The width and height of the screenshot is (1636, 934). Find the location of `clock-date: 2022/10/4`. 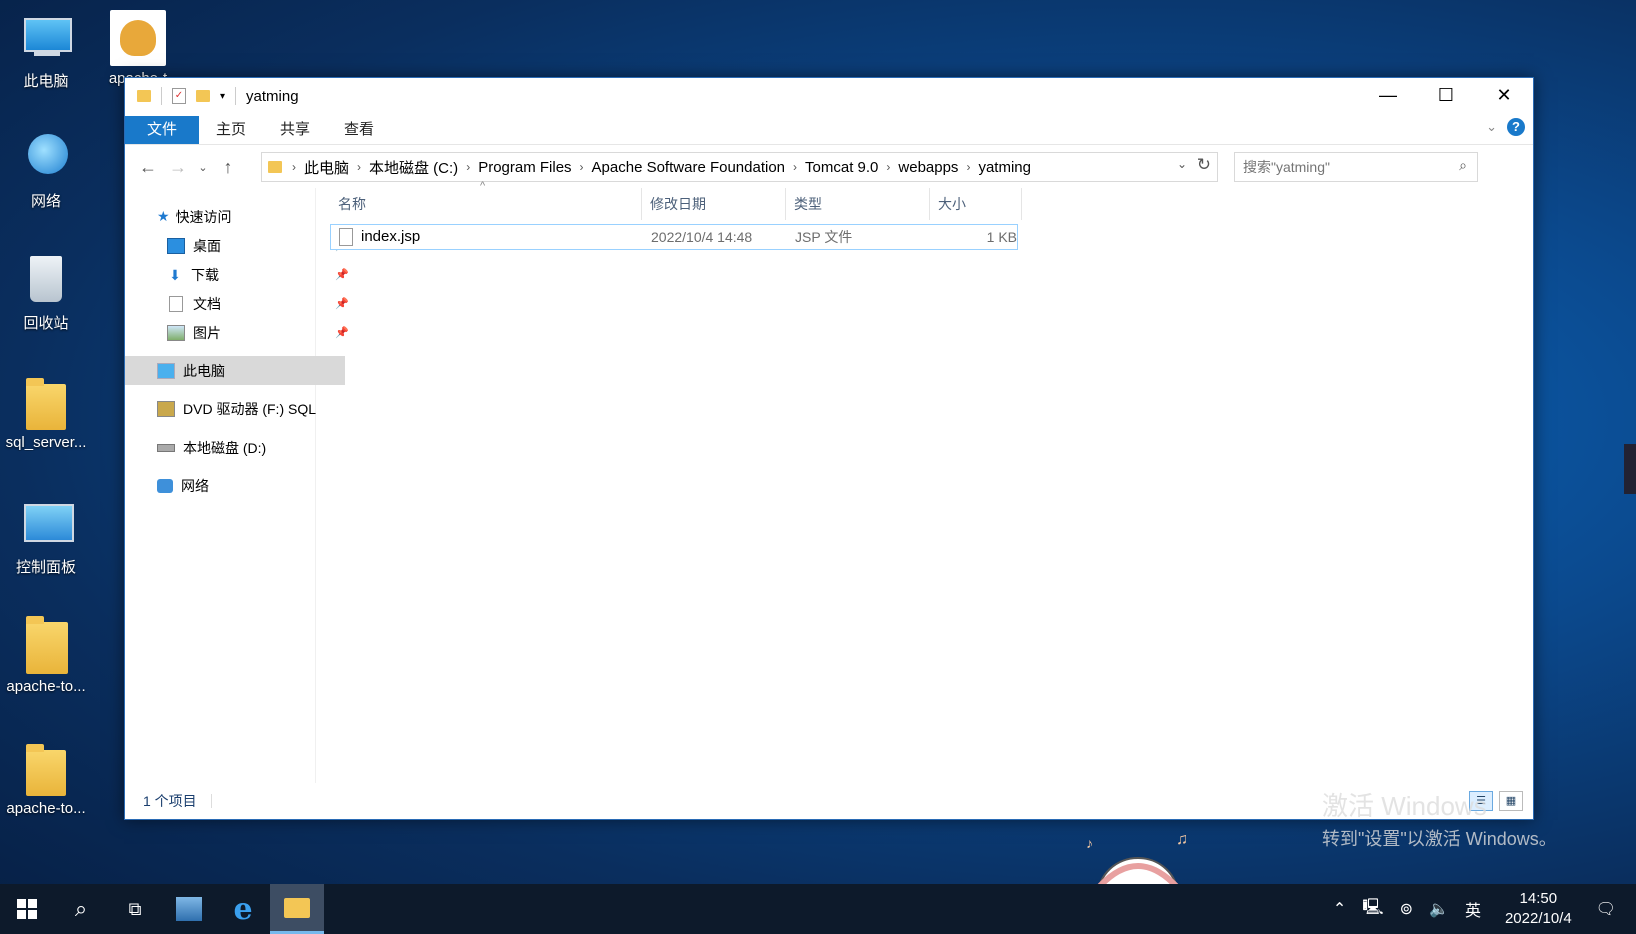

clock-date: 2022/10/4 is located at coordinates (1538, 918).